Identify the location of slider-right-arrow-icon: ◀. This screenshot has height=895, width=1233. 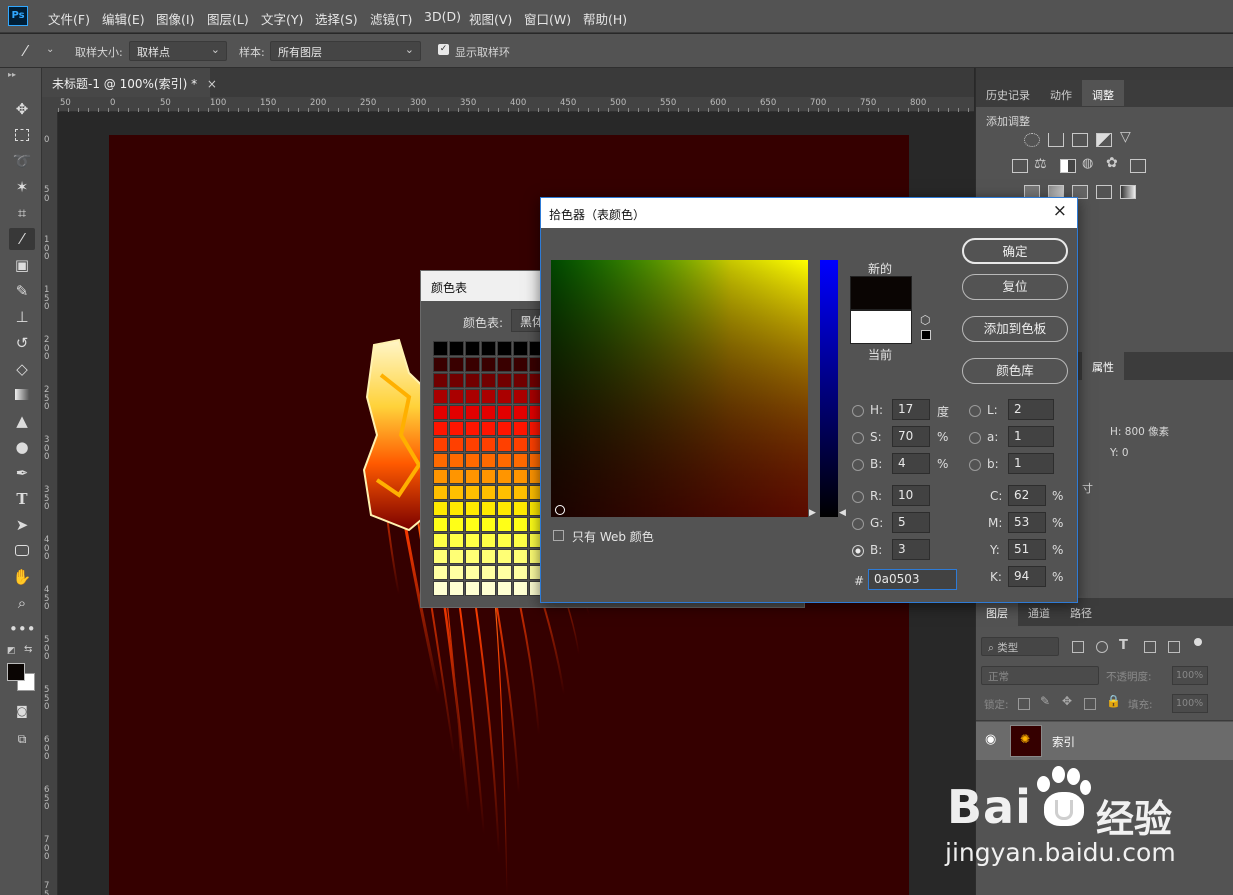
(842, 513).